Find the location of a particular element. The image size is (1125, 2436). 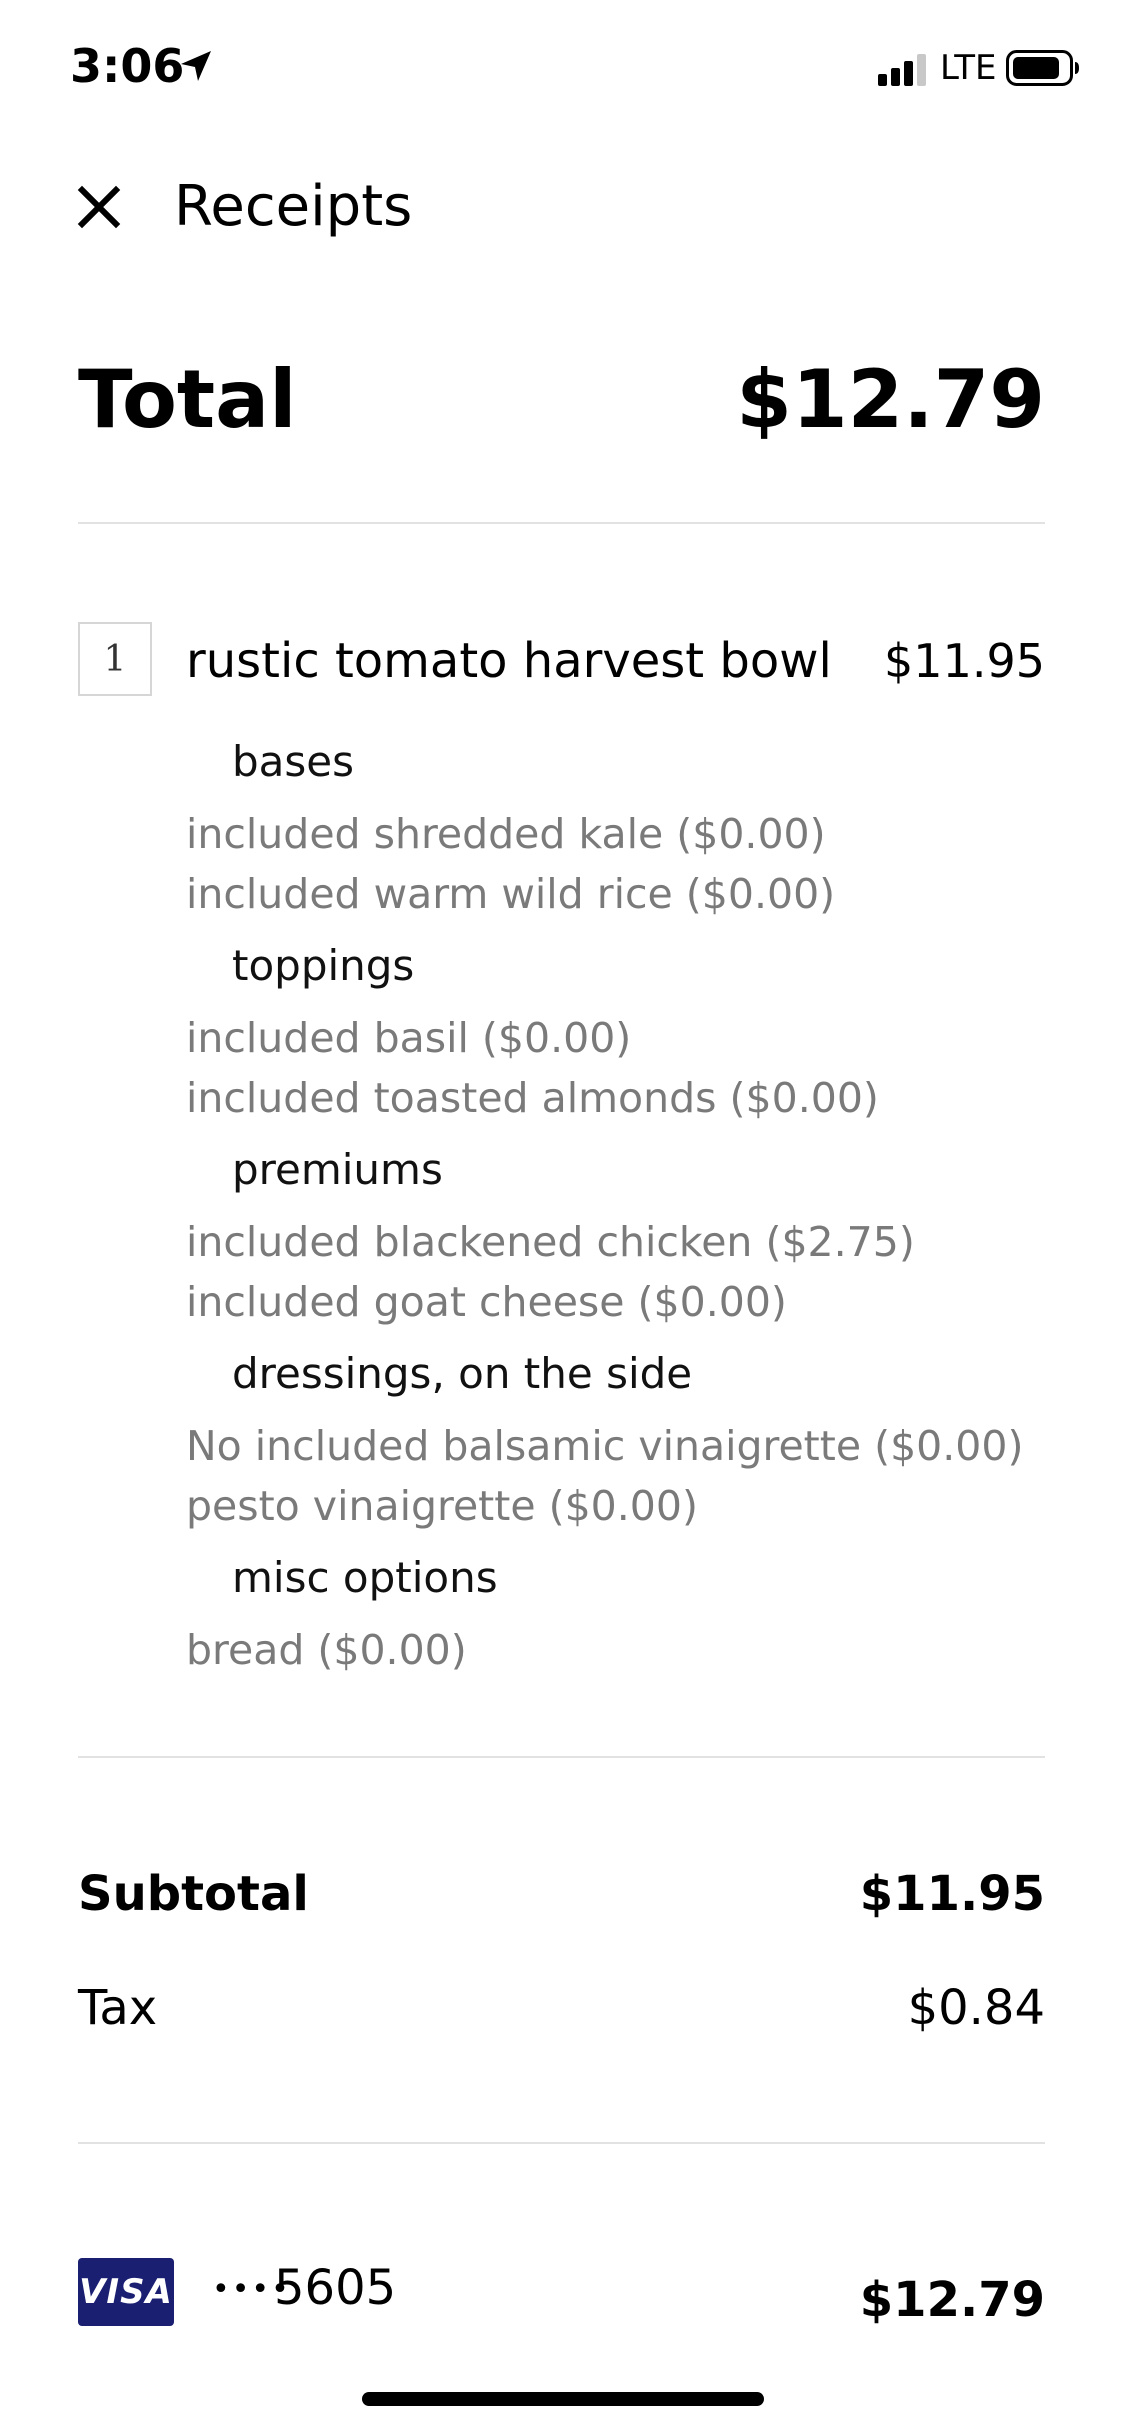

option-line: included shredded kale ($0.00) is located at coordinates (506, 834).